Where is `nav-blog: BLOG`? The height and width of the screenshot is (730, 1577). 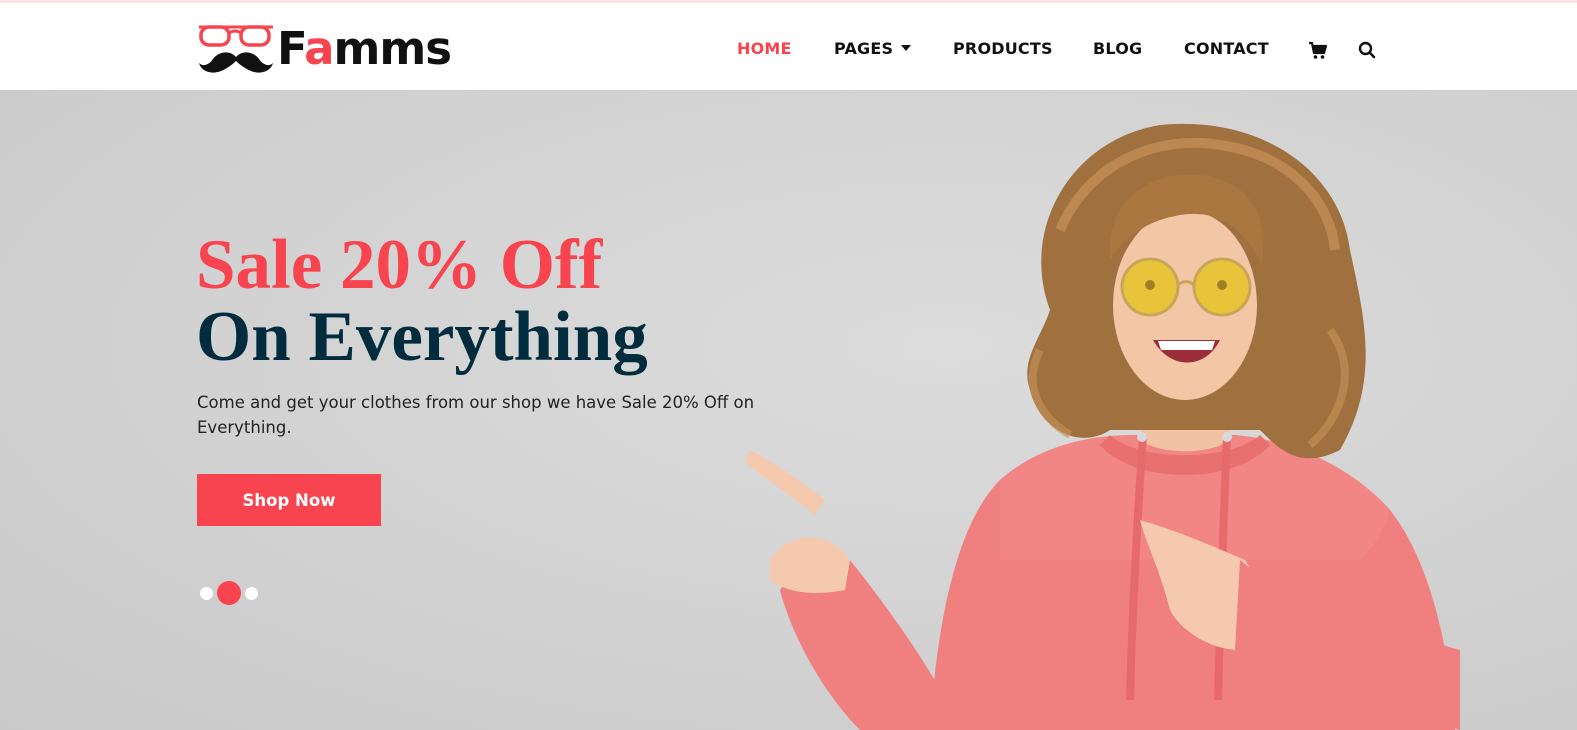
nav-blog: BLOG is located at coordinates (1117, 49).